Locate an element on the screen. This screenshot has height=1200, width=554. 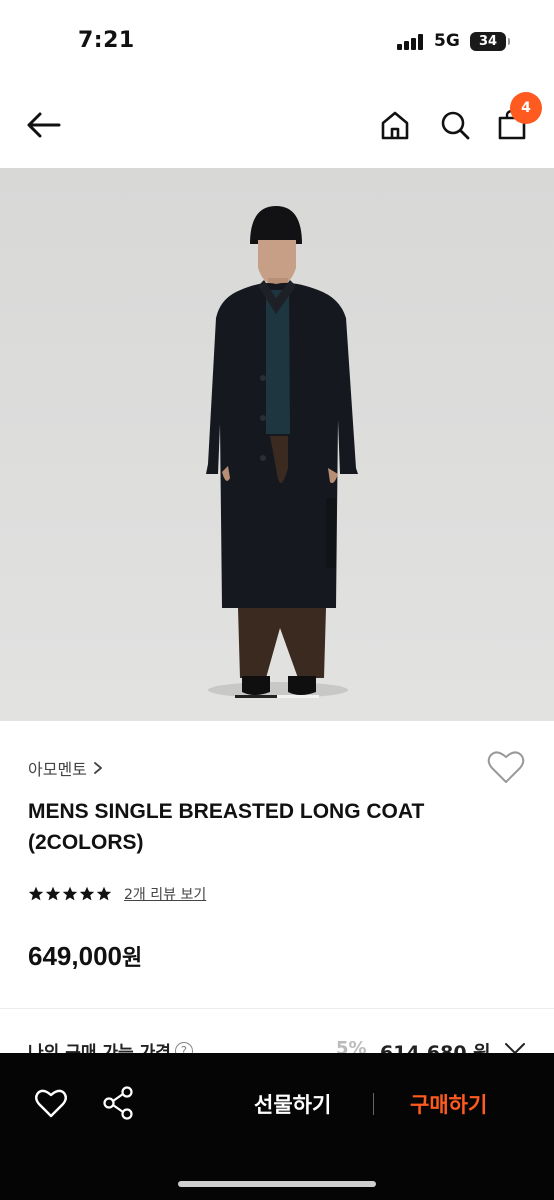
brand-name: 아모멘토 is located at coordinates (57, 769).